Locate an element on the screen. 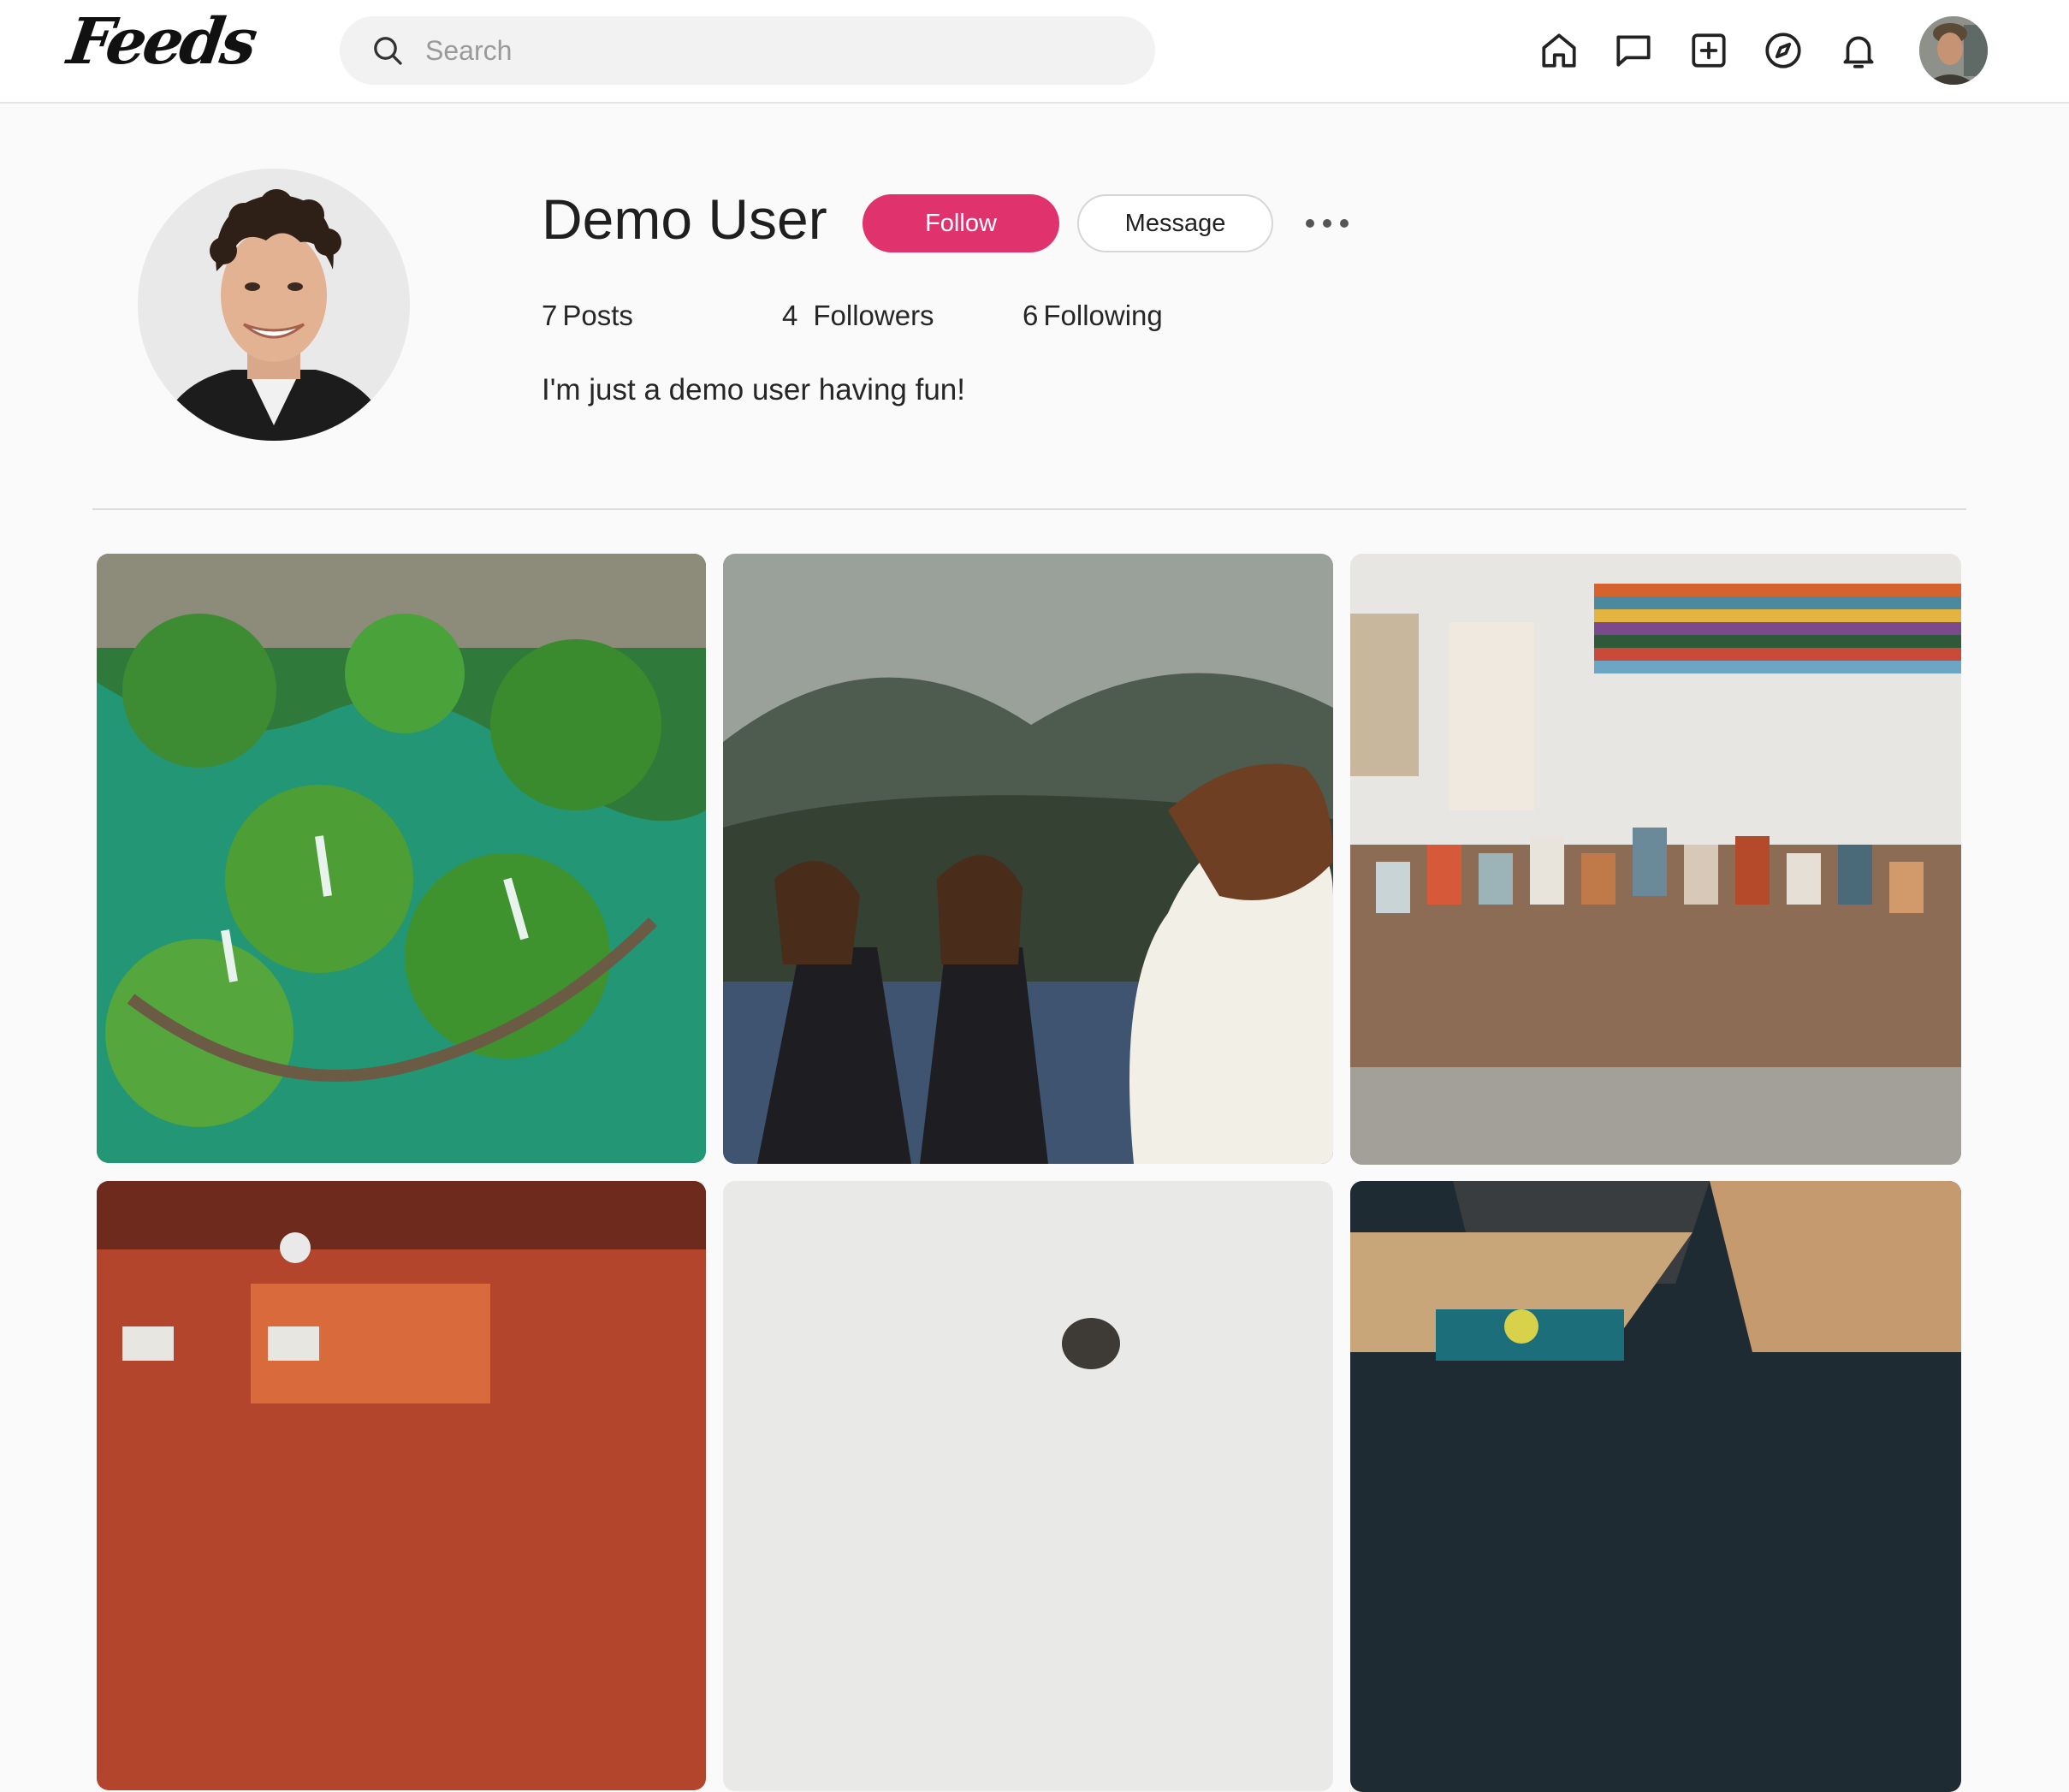  following-count-value: 6 is located at coordinates (1031, 316).